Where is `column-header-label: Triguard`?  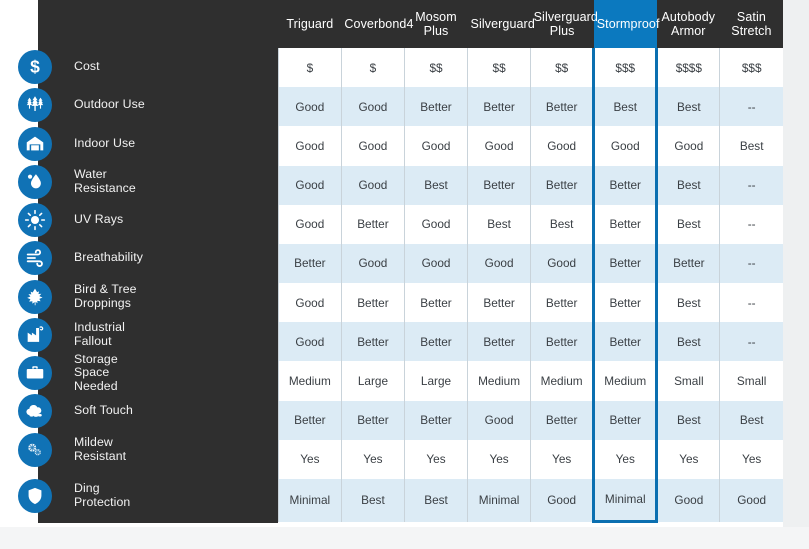
column-header-label: Triguard is located at coordinates (310, 24).